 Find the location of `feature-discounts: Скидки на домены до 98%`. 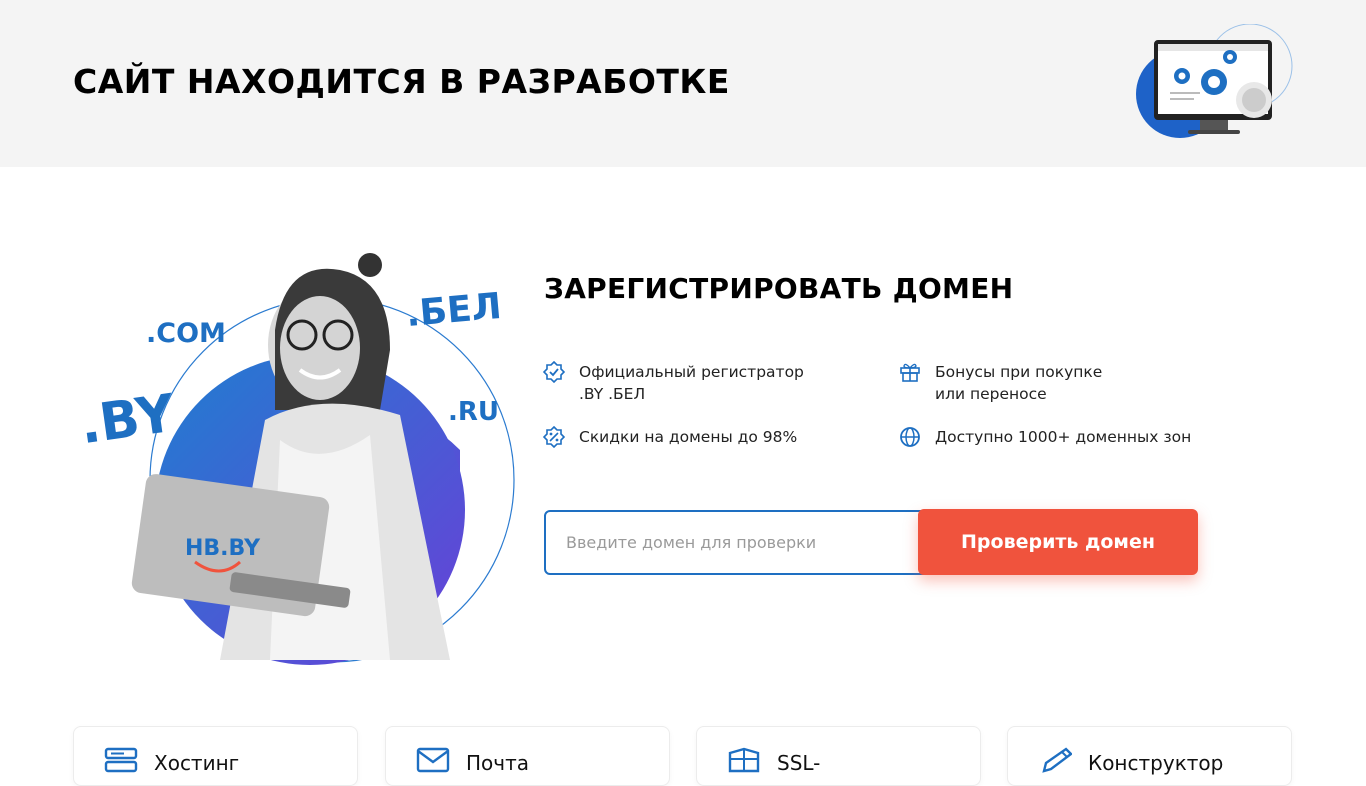

feature-discounts: Скидки на домены до 98% is located at coordinates (670, 437).